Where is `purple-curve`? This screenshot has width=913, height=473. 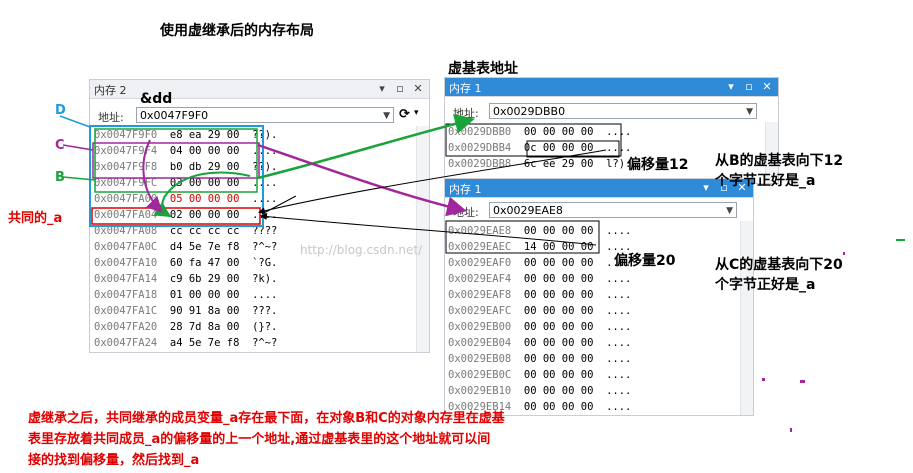
purple-curve is located at coordinates (152, 176).